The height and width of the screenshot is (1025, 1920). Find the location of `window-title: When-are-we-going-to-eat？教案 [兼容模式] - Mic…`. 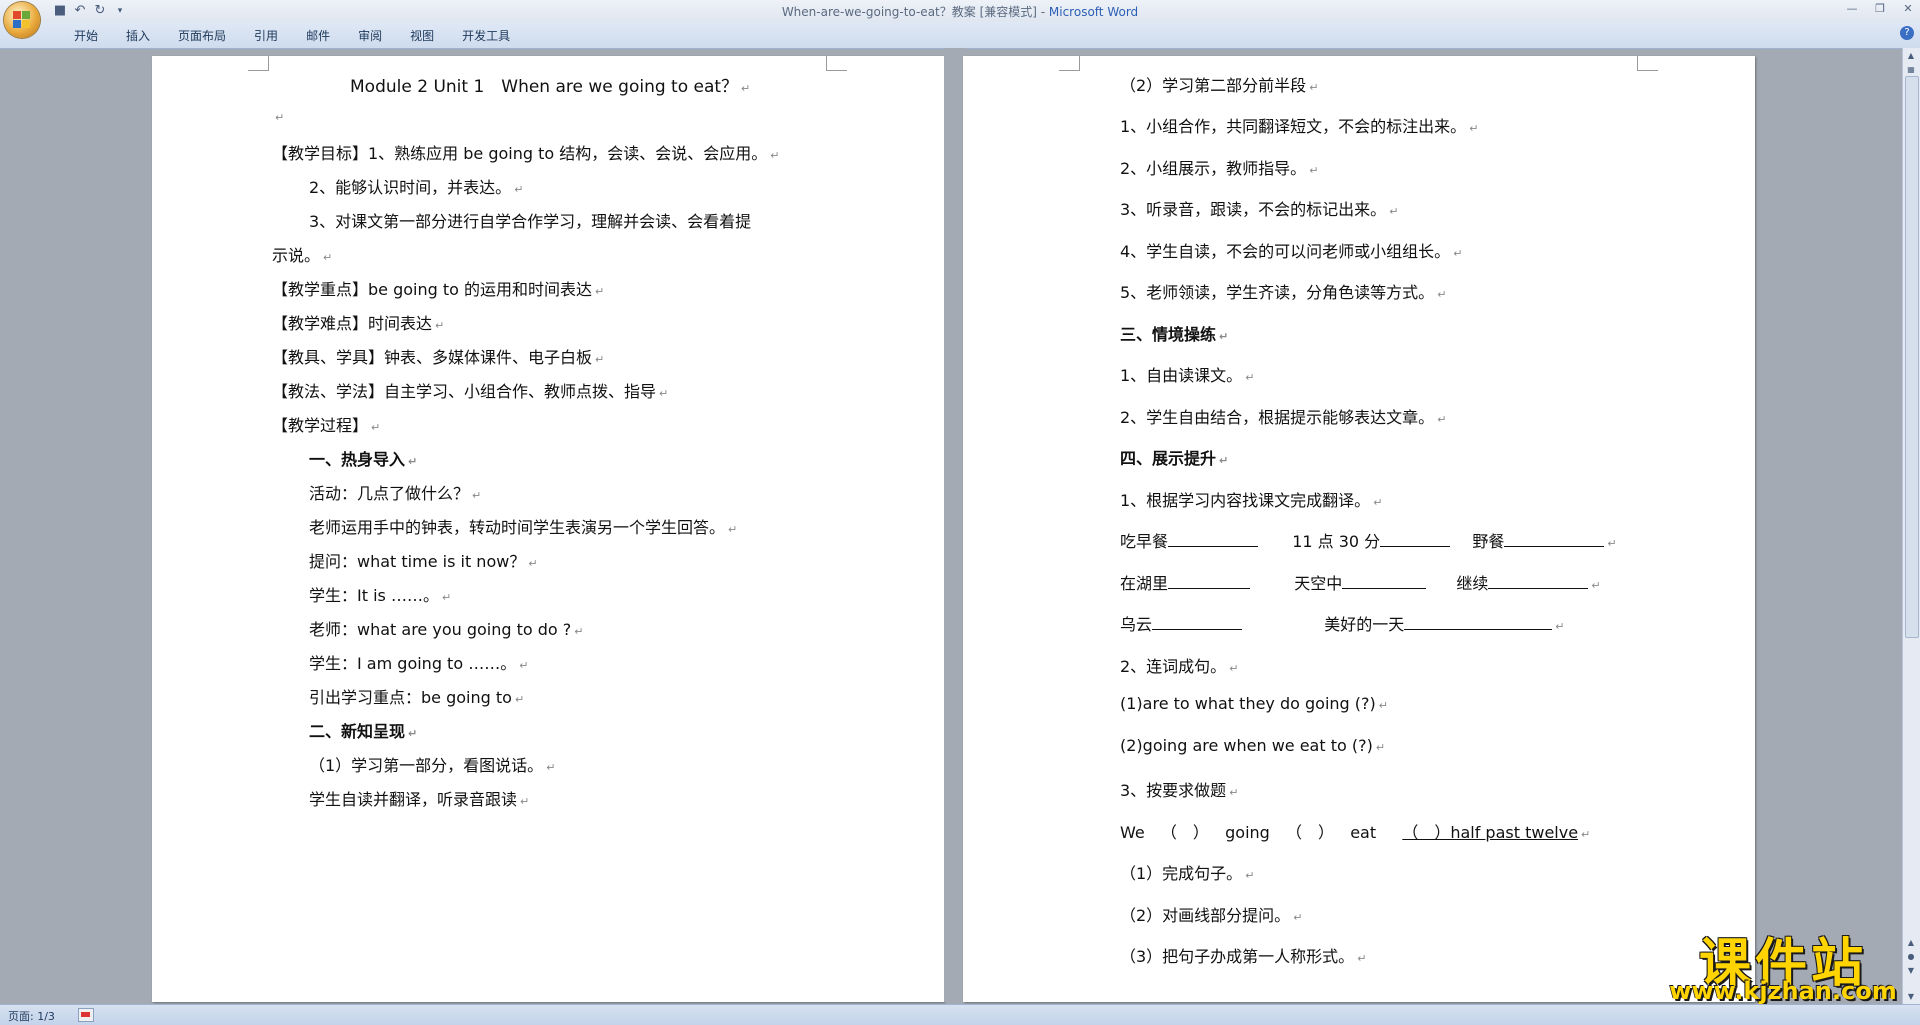

window-title: When-are-we-going-to-eat？教案 [兼容模式] - Mic… is located at coordinates (960, 11).